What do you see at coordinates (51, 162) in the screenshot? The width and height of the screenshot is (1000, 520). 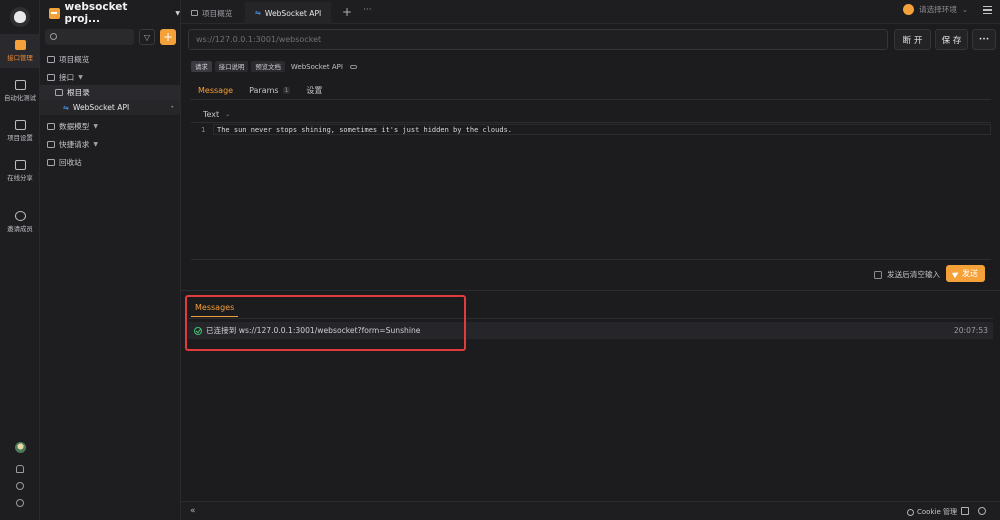 I see `trash-icon` at bounding box center [51, 162].